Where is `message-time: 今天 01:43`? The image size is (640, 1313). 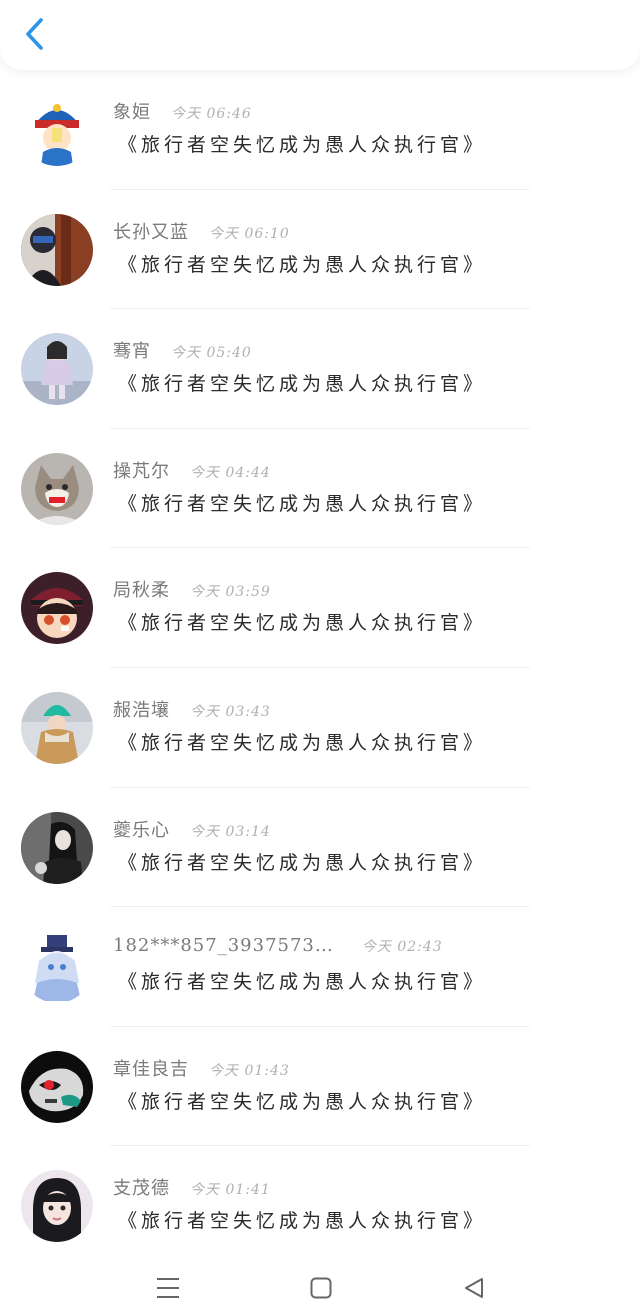
message-time: 今天 01:43 is located at coordinates (249, 1070).